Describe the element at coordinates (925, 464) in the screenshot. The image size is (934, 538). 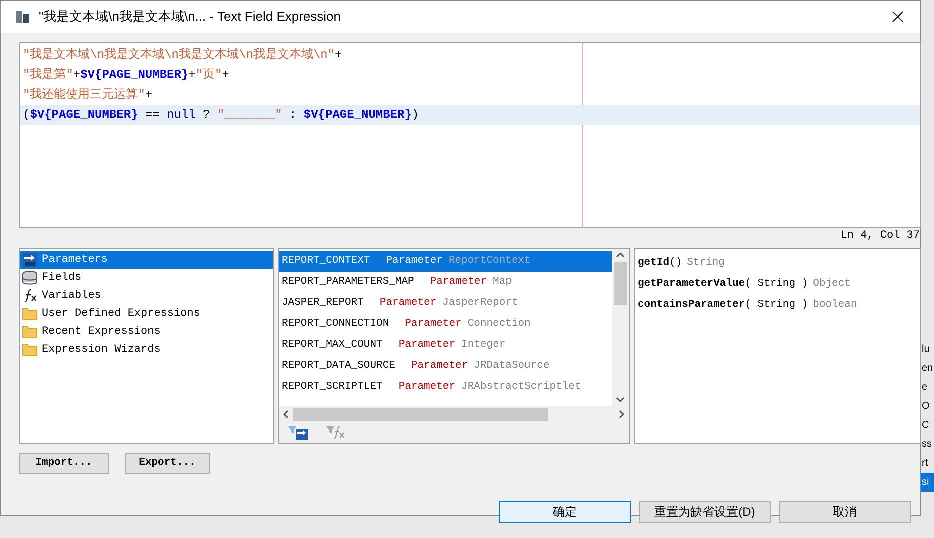
I see `background-text: rt` at that location.